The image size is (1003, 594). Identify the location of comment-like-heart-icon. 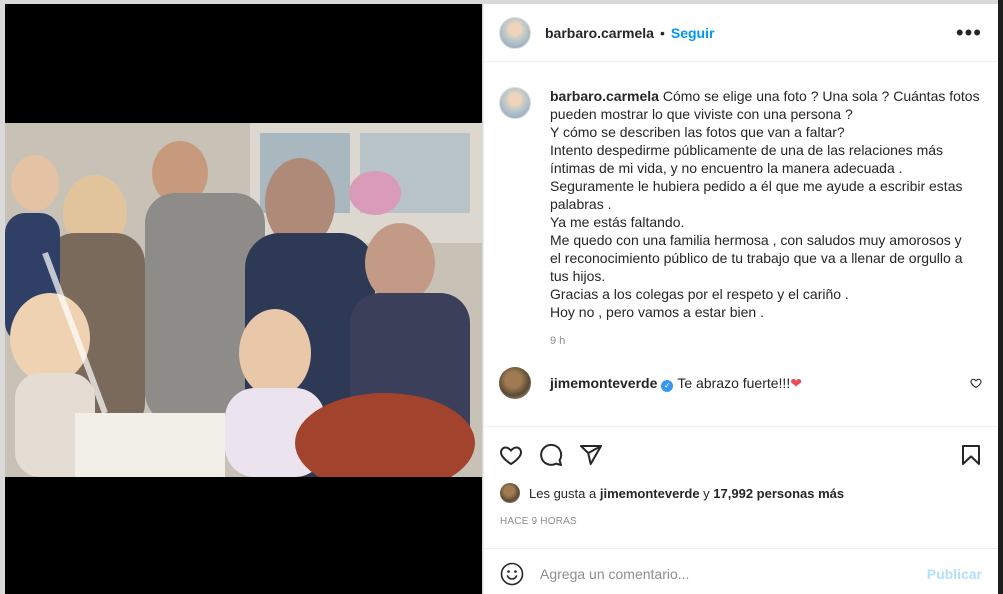
(976, 383).